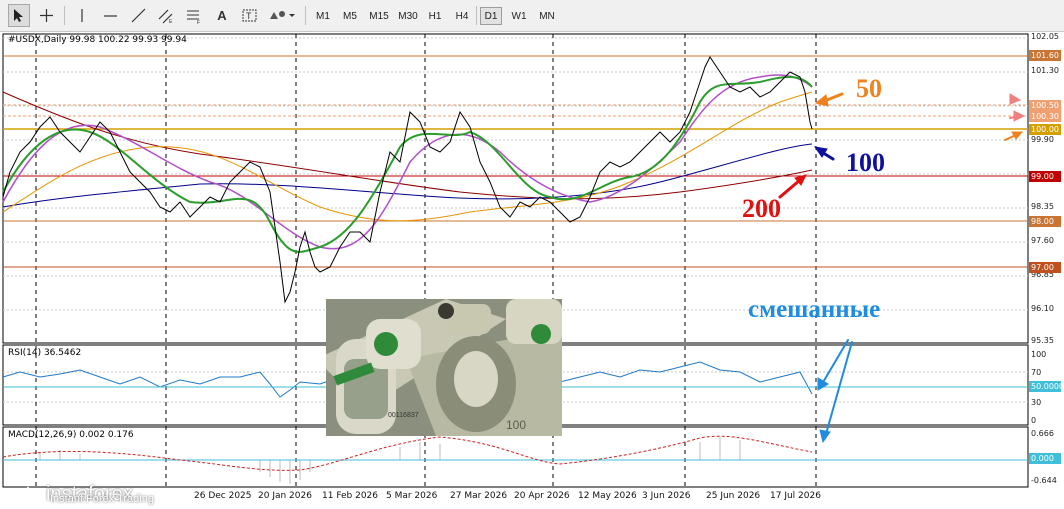  Describe the element at coordinates (795, 496) in the screenshot. I see `date-label: 17 Jul 2026` at that location.